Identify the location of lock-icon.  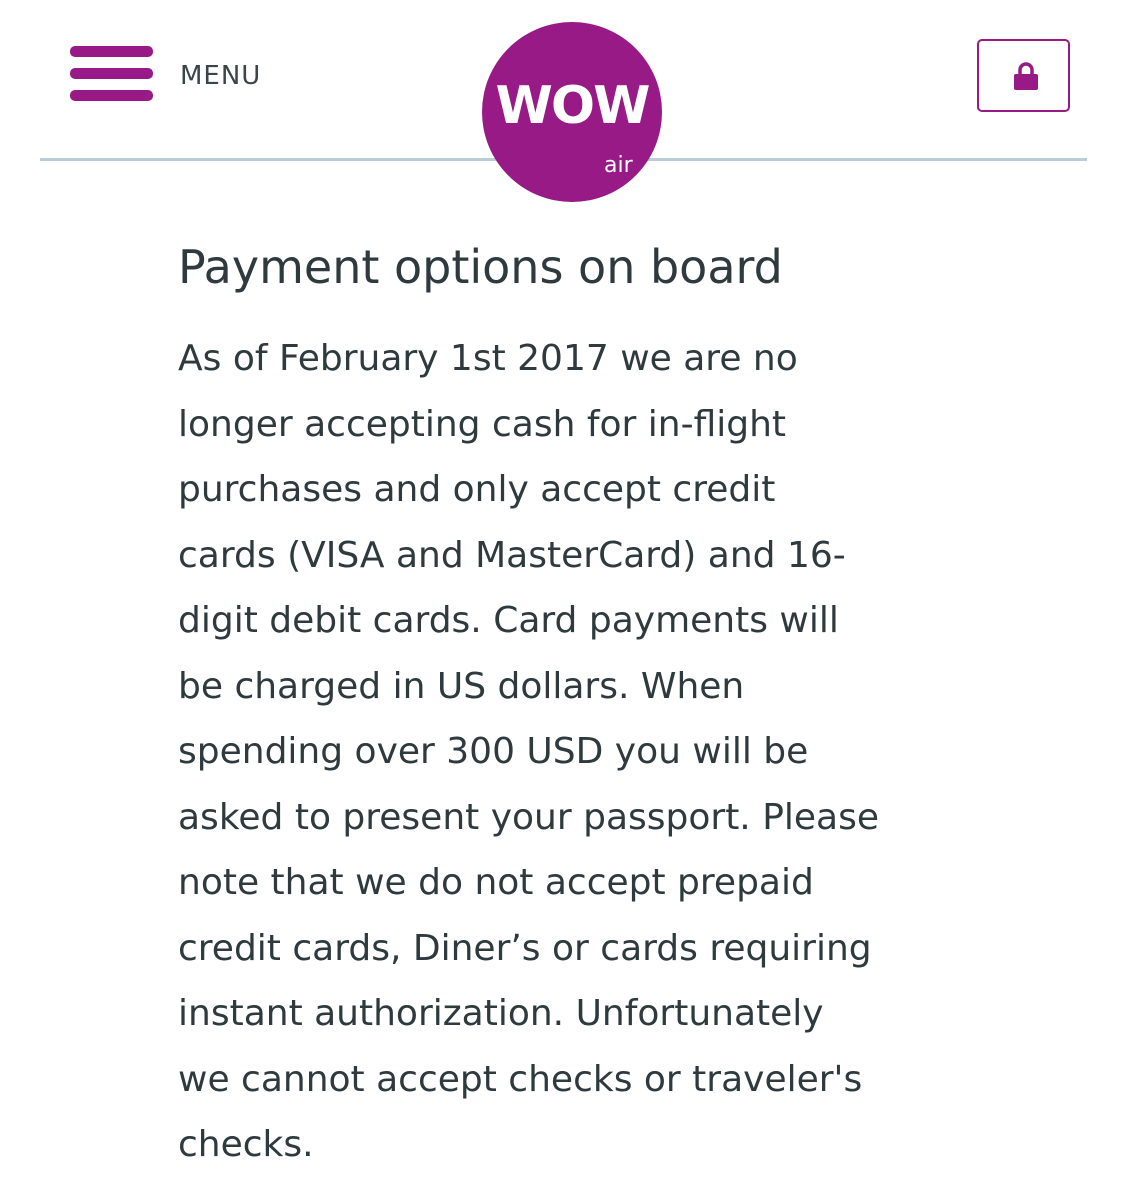
(1026, 76).